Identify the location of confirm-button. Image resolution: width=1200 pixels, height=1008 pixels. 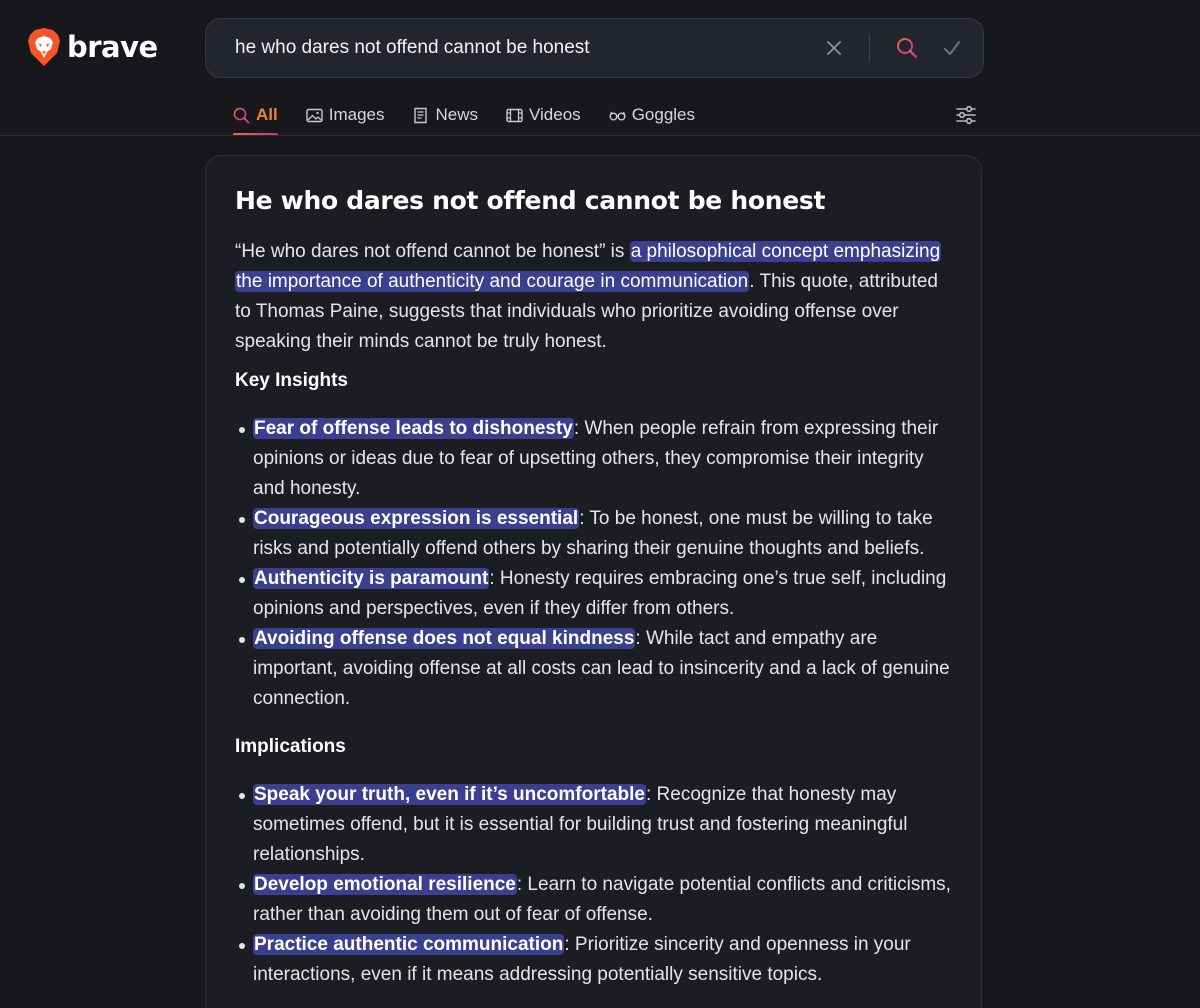
(952, 48).